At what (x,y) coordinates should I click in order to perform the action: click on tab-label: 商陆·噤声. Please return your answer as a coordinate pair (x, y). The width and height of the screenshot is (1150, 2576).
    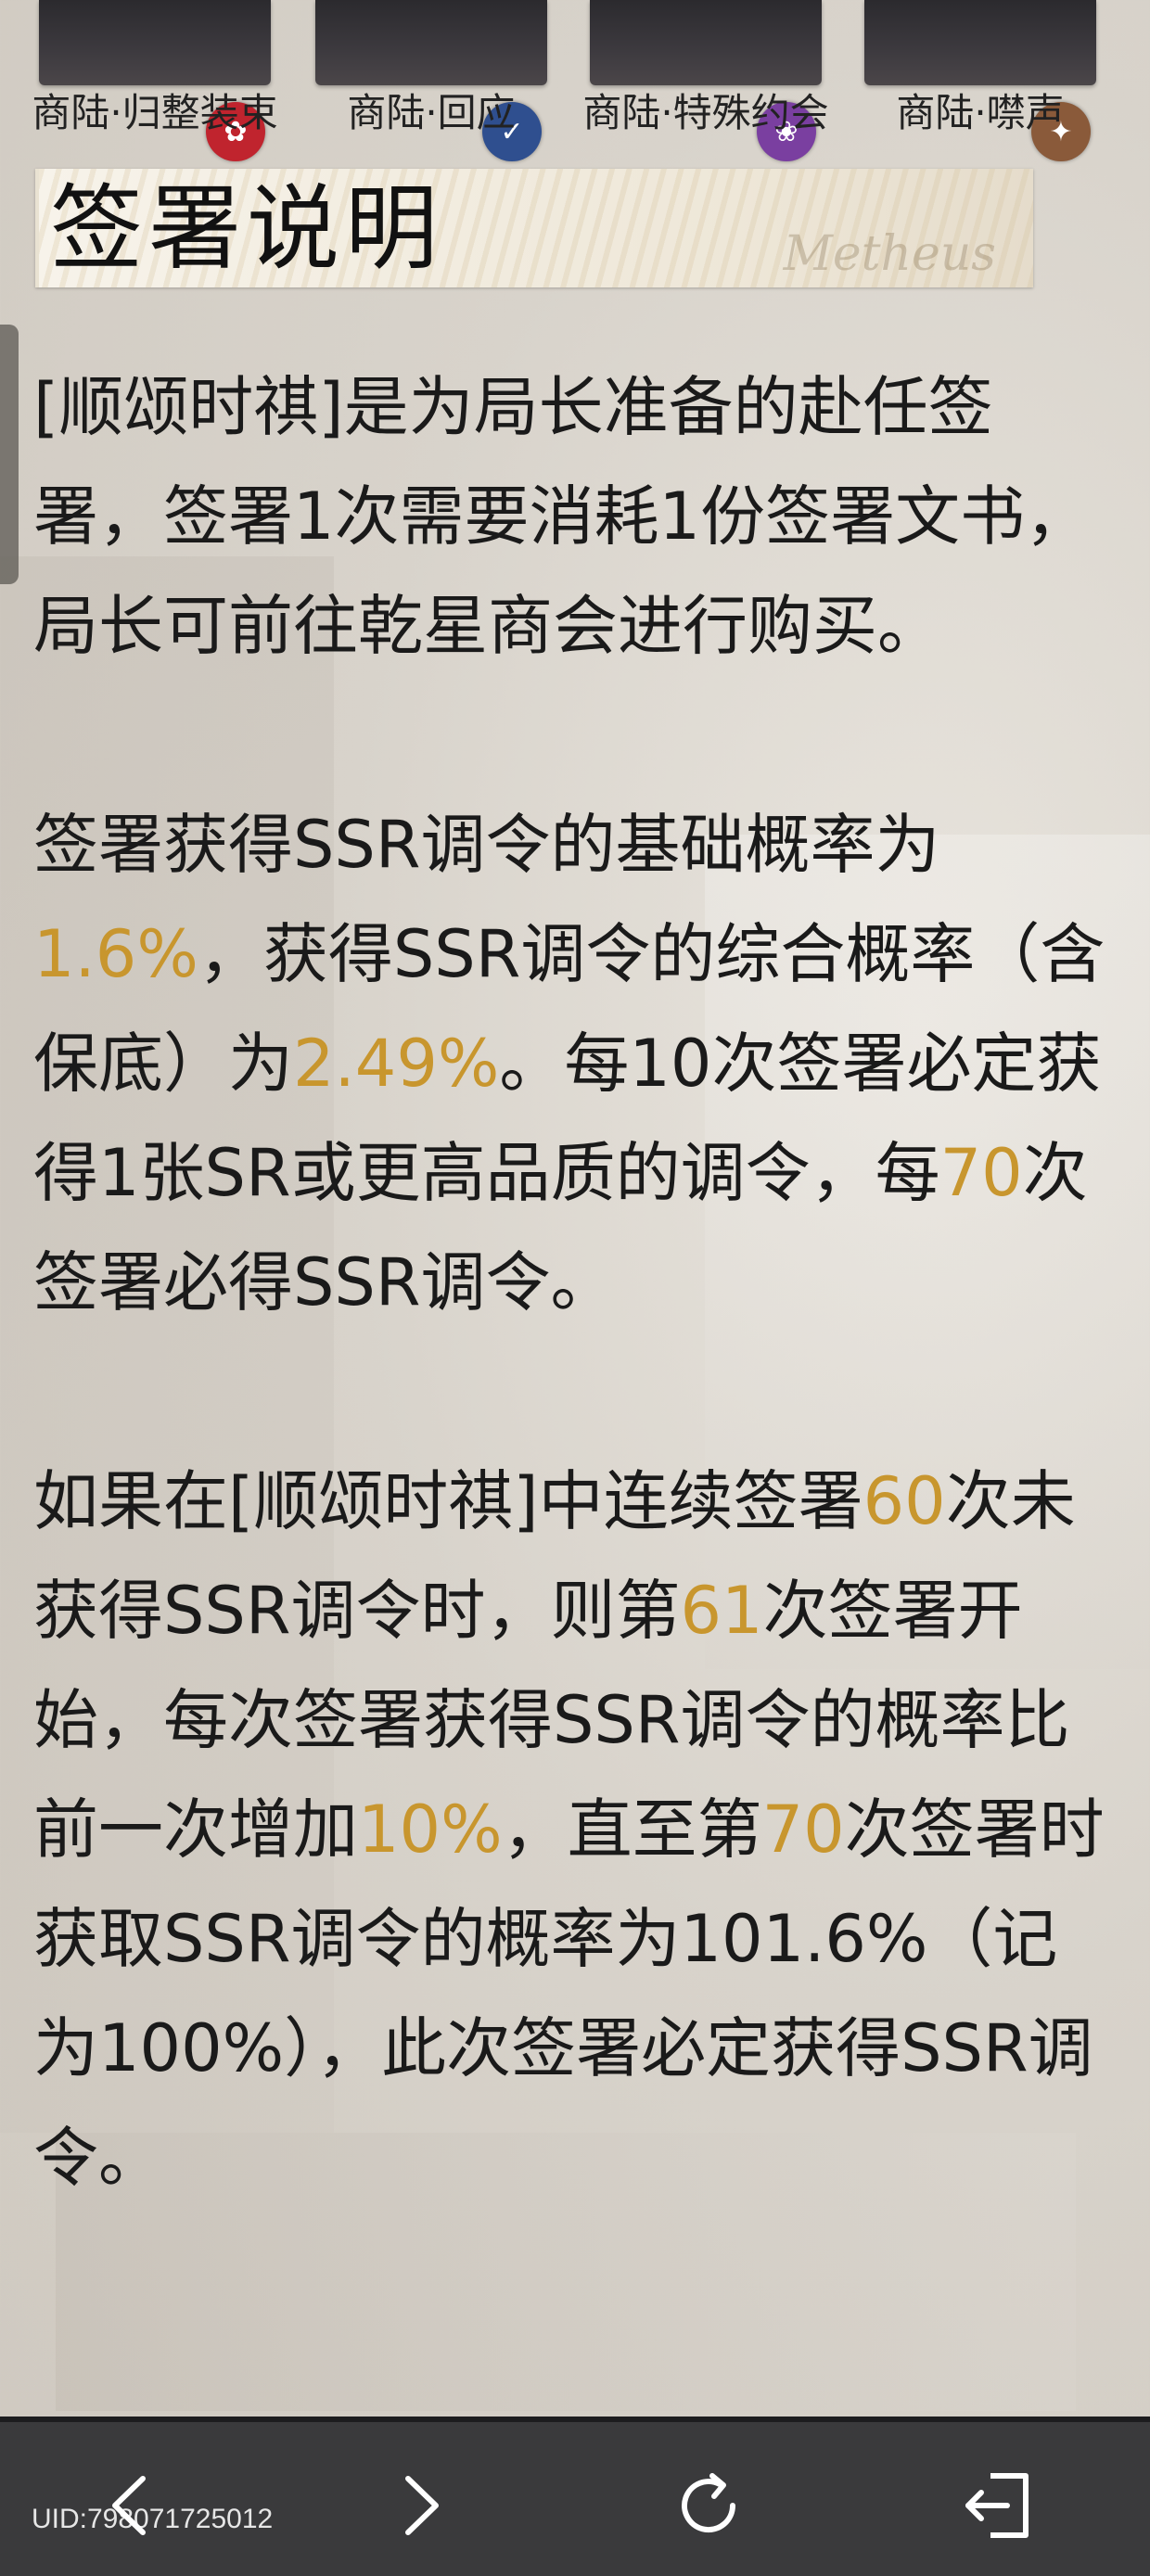
    Looking at the image, I should click on (980, 112).